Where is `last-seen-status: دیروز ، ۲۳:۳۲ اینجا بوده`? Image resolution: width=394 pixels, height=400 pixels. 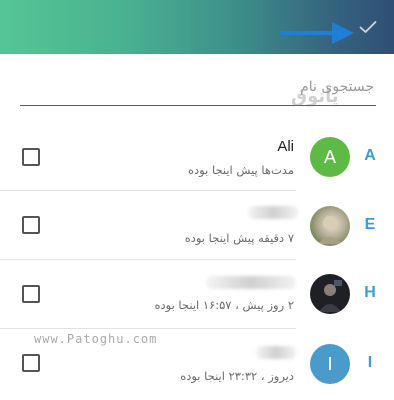 last-seen-status: دیروز ، ۲۳:۳۲ اینجا بوده is located at coordinates (237, 376).